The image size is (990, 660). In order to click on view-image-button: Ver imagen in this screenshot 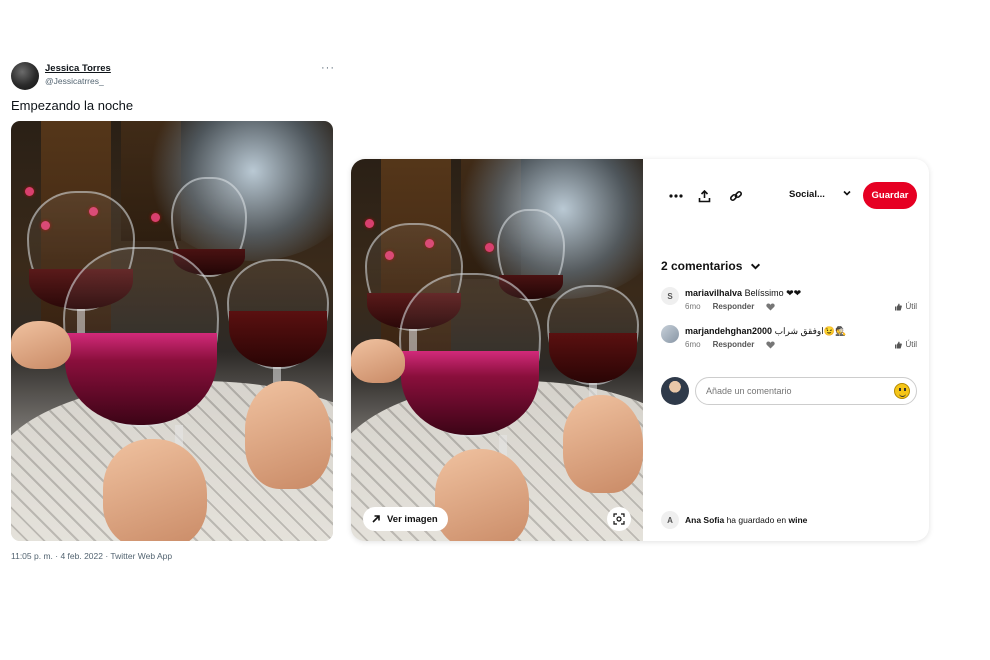, I will do `click(405, 519)`.